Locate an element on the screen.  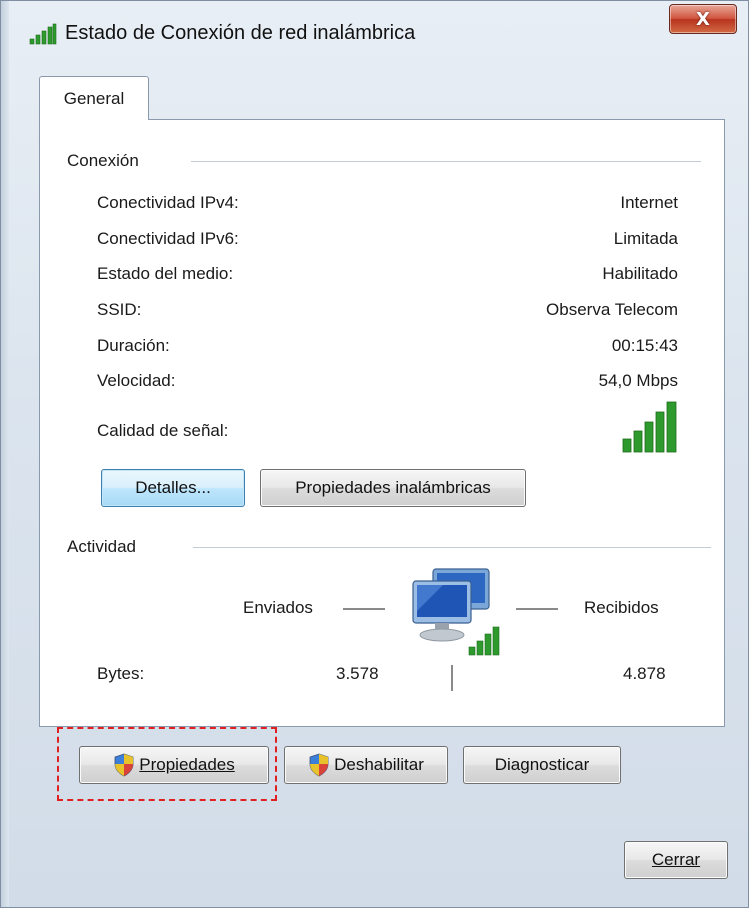
disable-button-label: Deshabilitar is located at coordinates (379, 764).